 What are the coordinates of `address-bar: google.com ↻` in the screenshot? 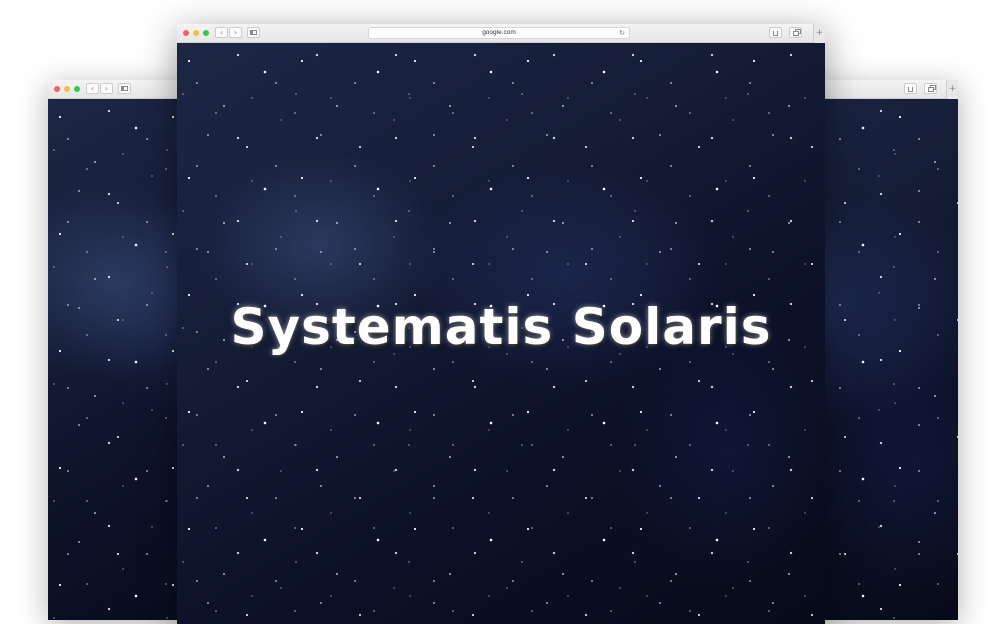 It's located at (499, 33).